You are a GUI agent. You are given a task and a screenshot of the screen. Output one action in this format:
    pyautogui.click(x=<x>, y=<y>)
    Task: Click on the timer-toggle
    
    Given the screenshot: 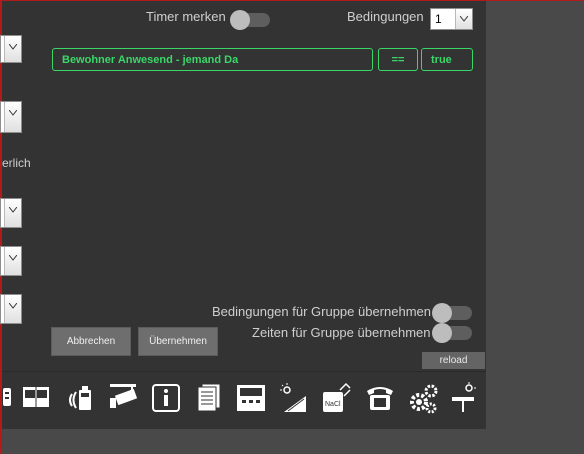 What is the action you would take?
    pyautogui.click(x=250, y=20)
    